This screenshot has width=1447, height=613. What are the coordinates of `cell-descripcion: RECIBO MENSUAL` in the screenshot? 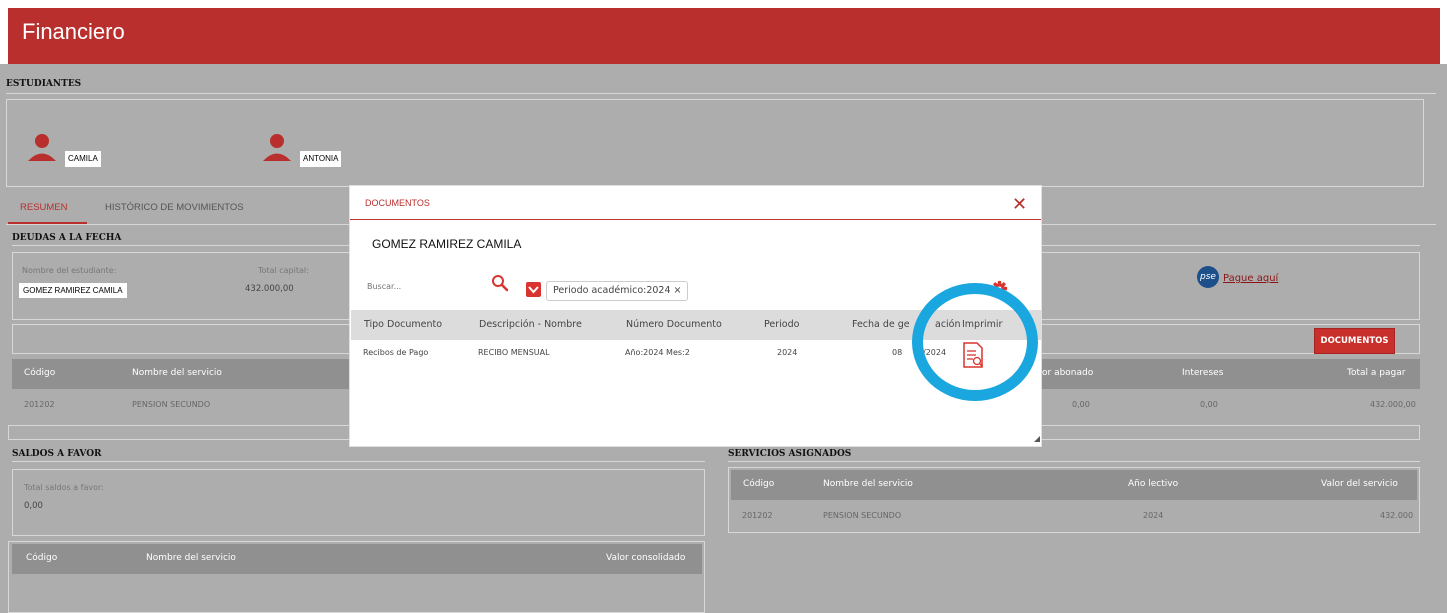 It's located at (514, 352).